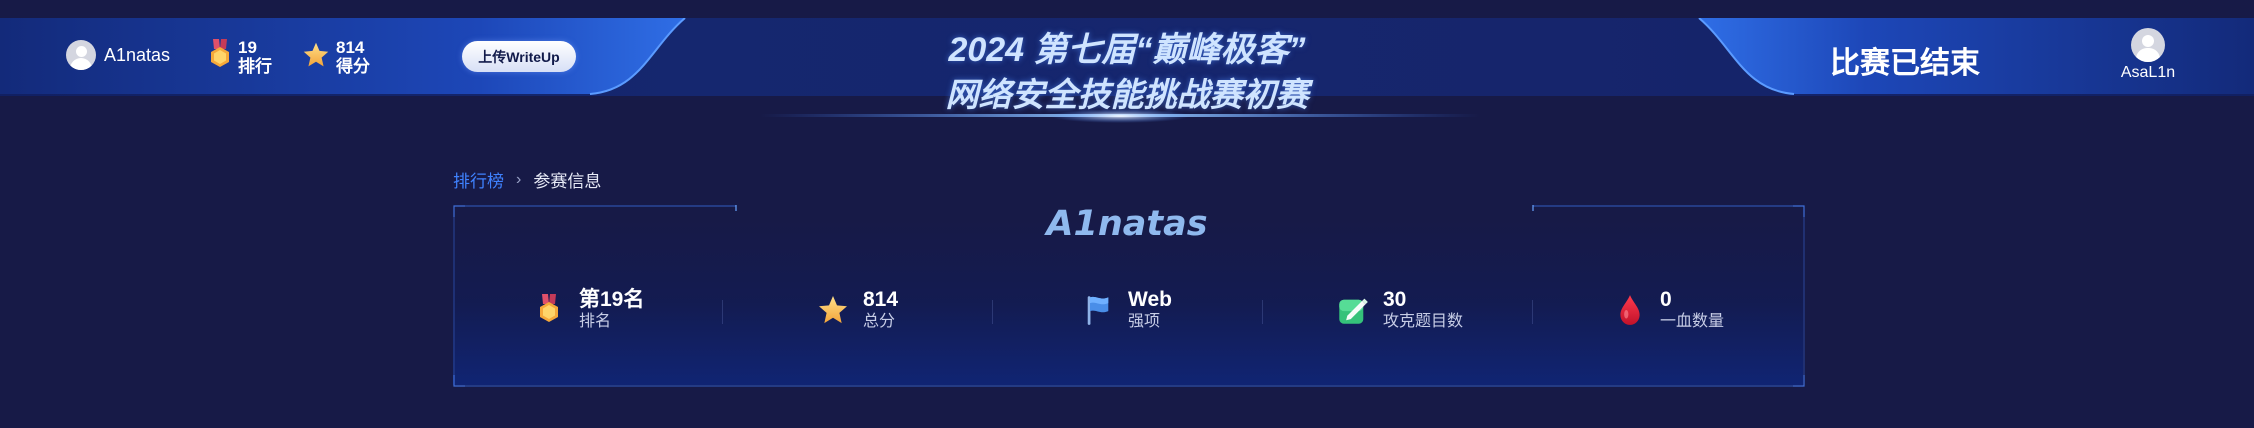 This screenshot has width=2254, height=428. I want to click on stat-score: 814 总分, so click(857, 310).